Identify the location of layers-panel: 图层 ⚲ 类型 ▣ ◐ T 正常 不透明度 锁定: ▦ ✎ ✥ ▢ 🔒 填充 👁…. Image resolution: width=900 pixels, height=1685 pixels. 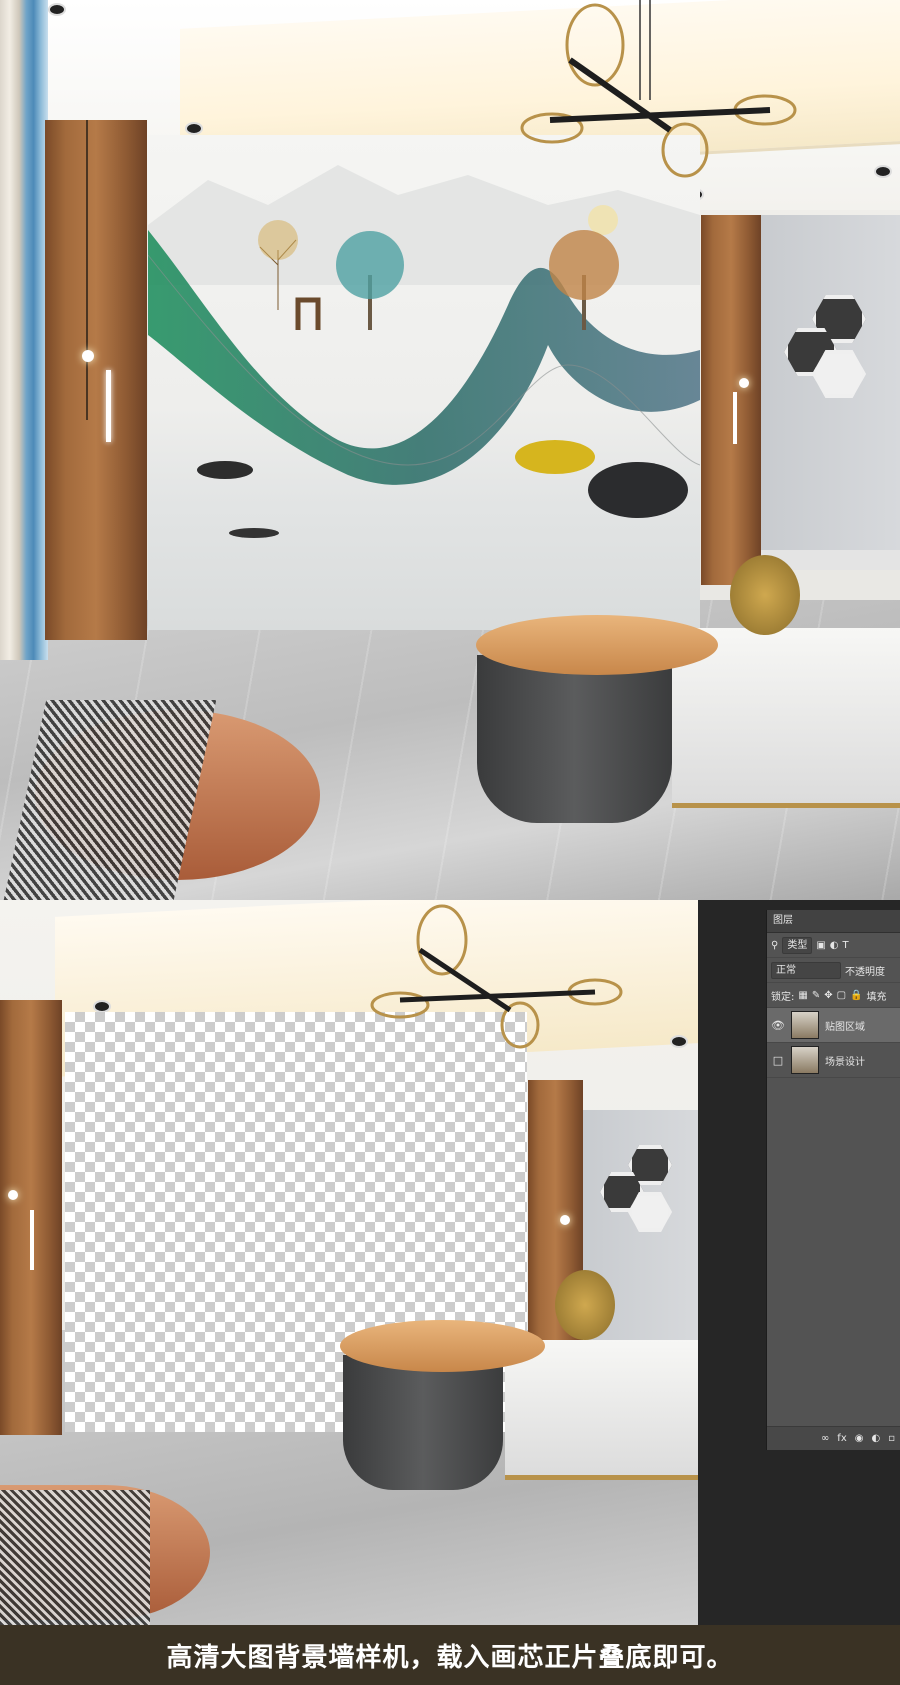
(833, 1180).